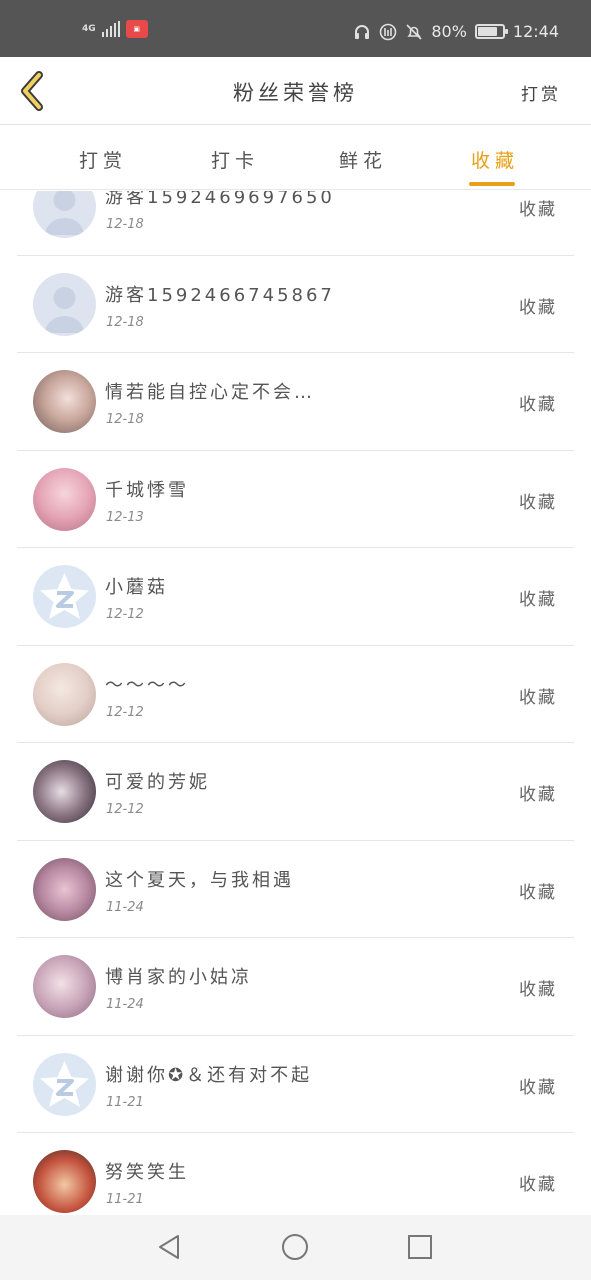  What do you see at coordinates (136, 587) in the screenshot?
I see `user-name: 小蘑菇` at bounding box center [136, 587].